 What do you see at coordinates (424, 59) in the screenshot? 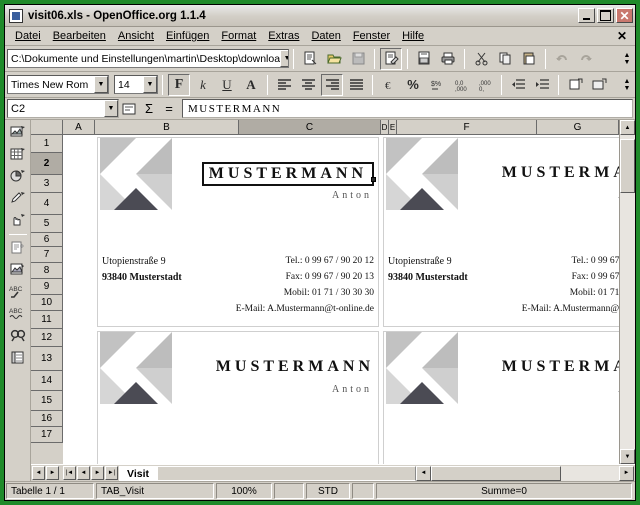
I see `export-pdf-icon` at bounding box center [424, 59].